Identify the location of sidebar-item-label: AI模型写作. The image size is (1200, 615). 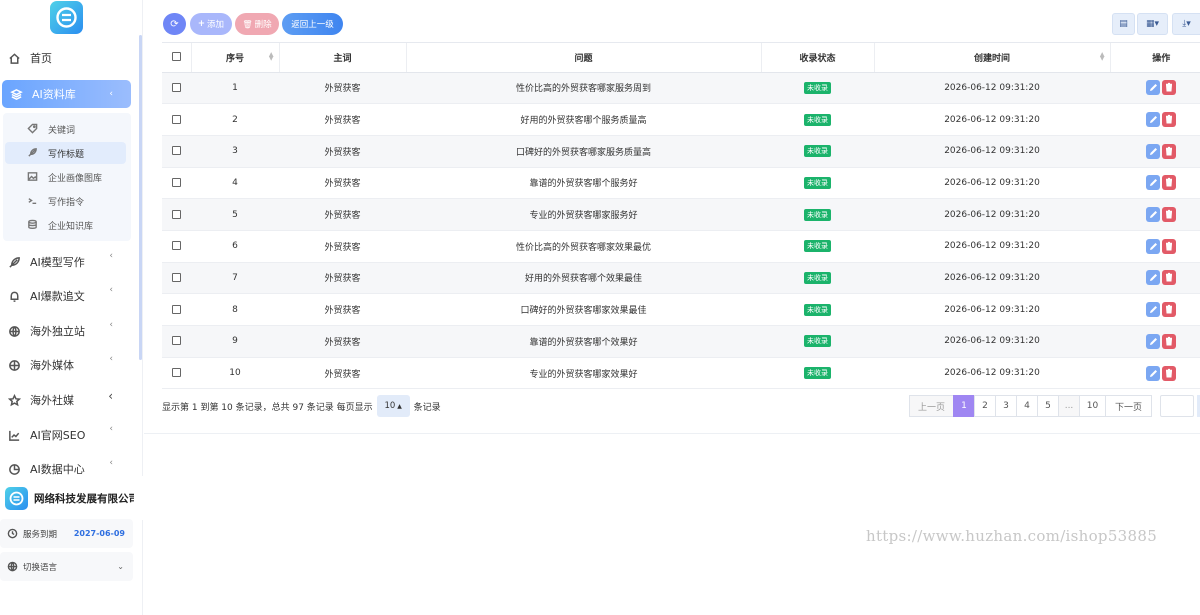
(57, 262).